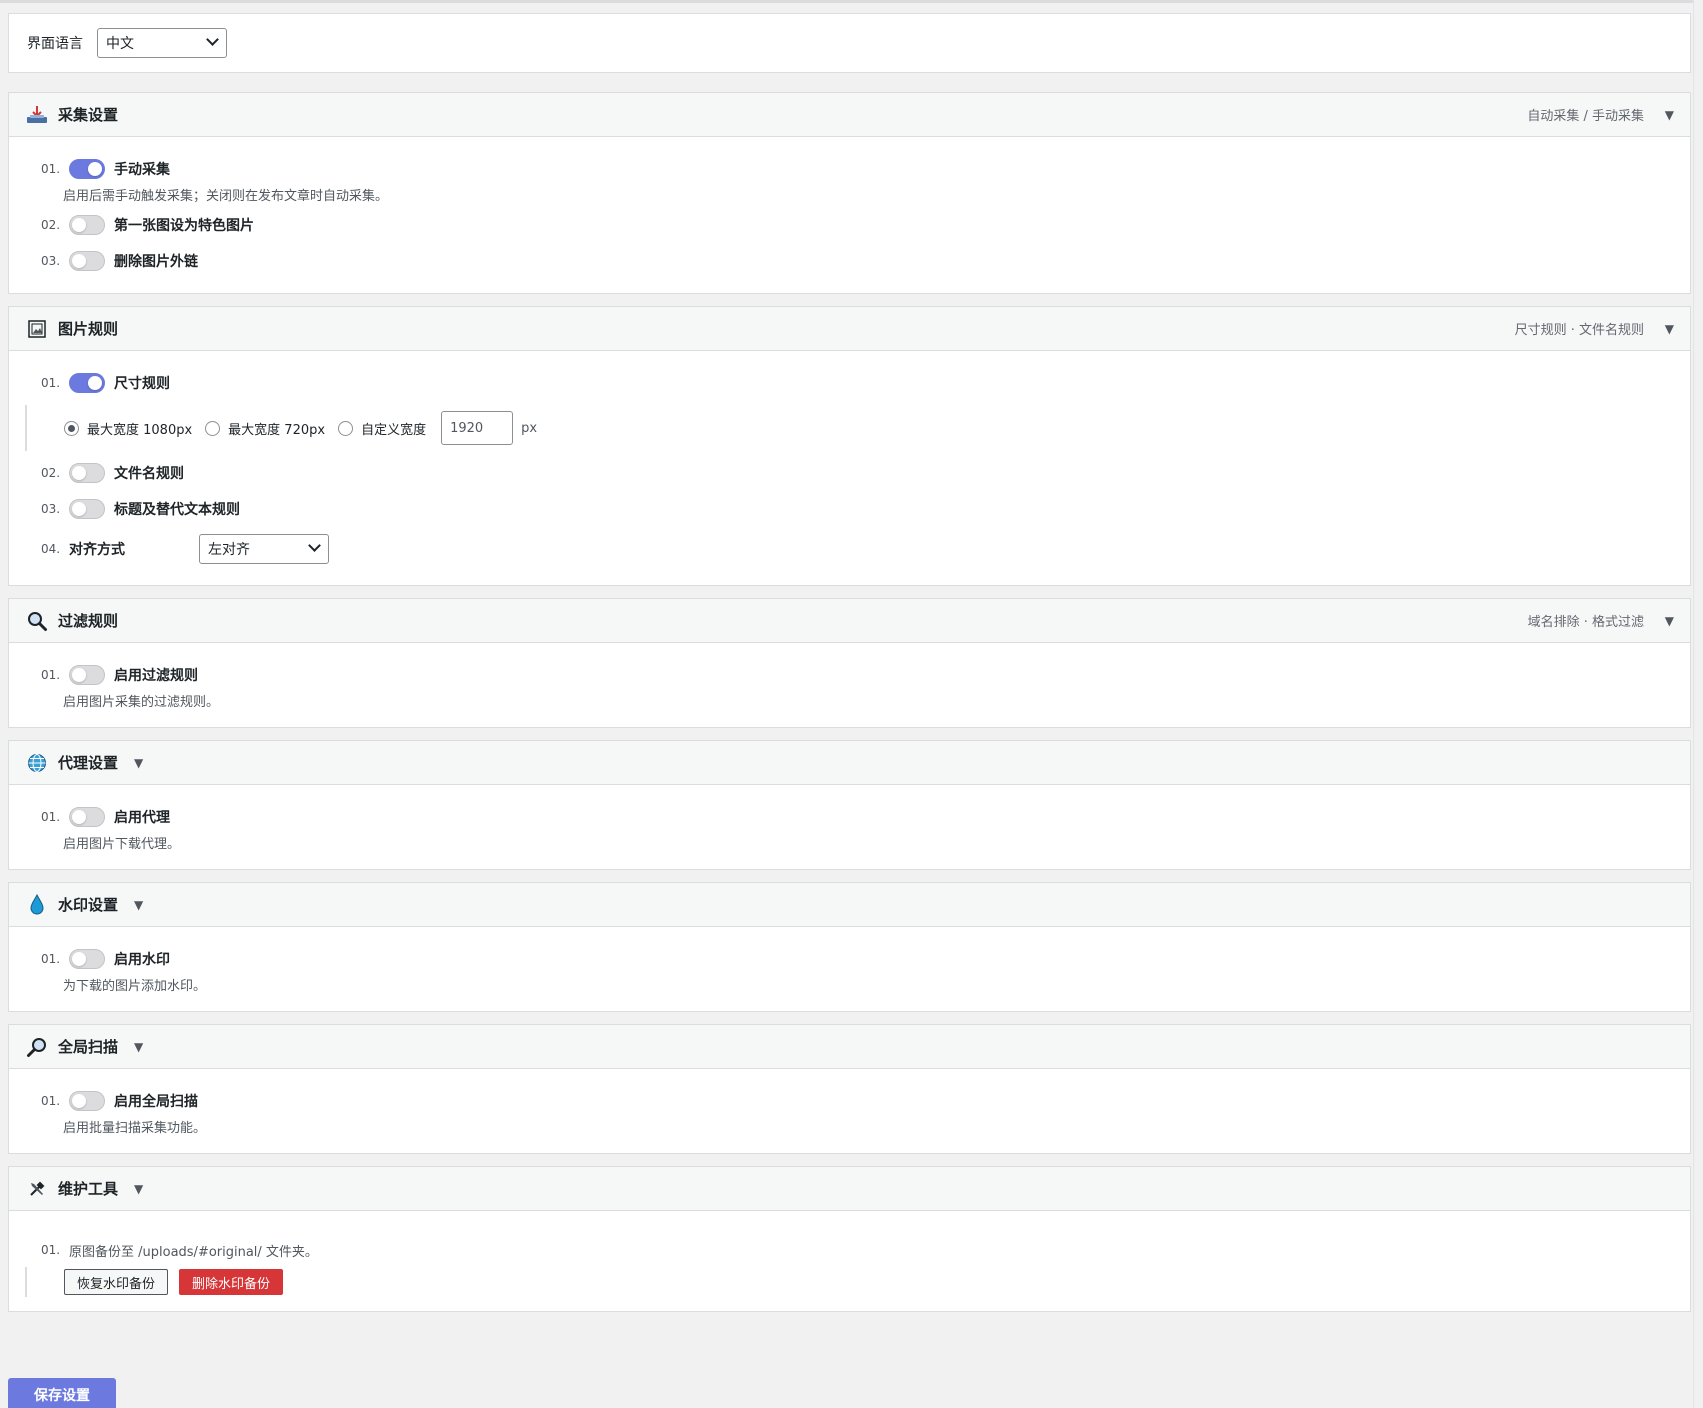 This screenshot has width=1703, height=1408. Describe the element at coordinates (97, 550) in the screenshot. I see `alignment-label: 对齐方式` at that location.